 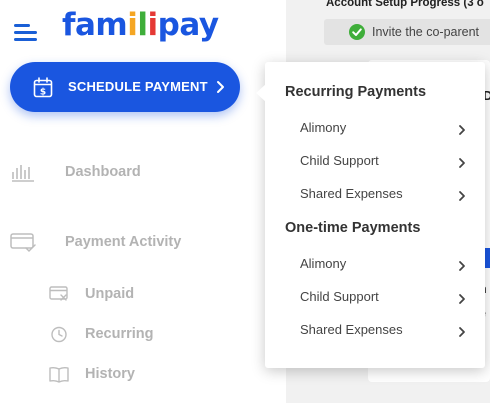 I want to click on sub-nav-history-label: History, so click(x=110, y=374).